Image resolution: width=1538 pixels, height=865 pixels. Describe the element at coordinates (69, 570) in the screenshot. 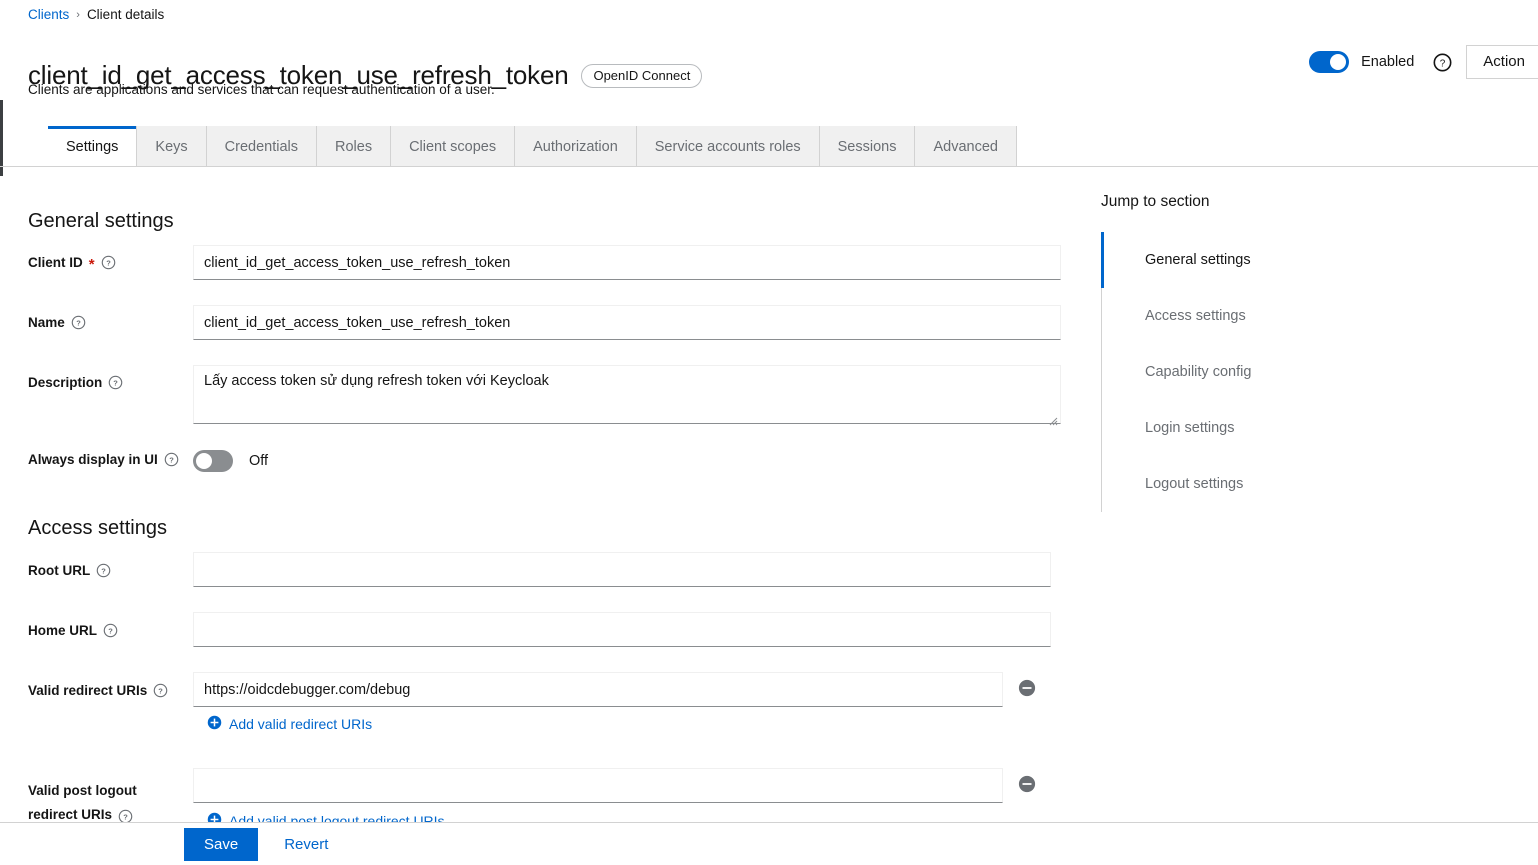

I see `label-root-url: Root URL ?` at that location.